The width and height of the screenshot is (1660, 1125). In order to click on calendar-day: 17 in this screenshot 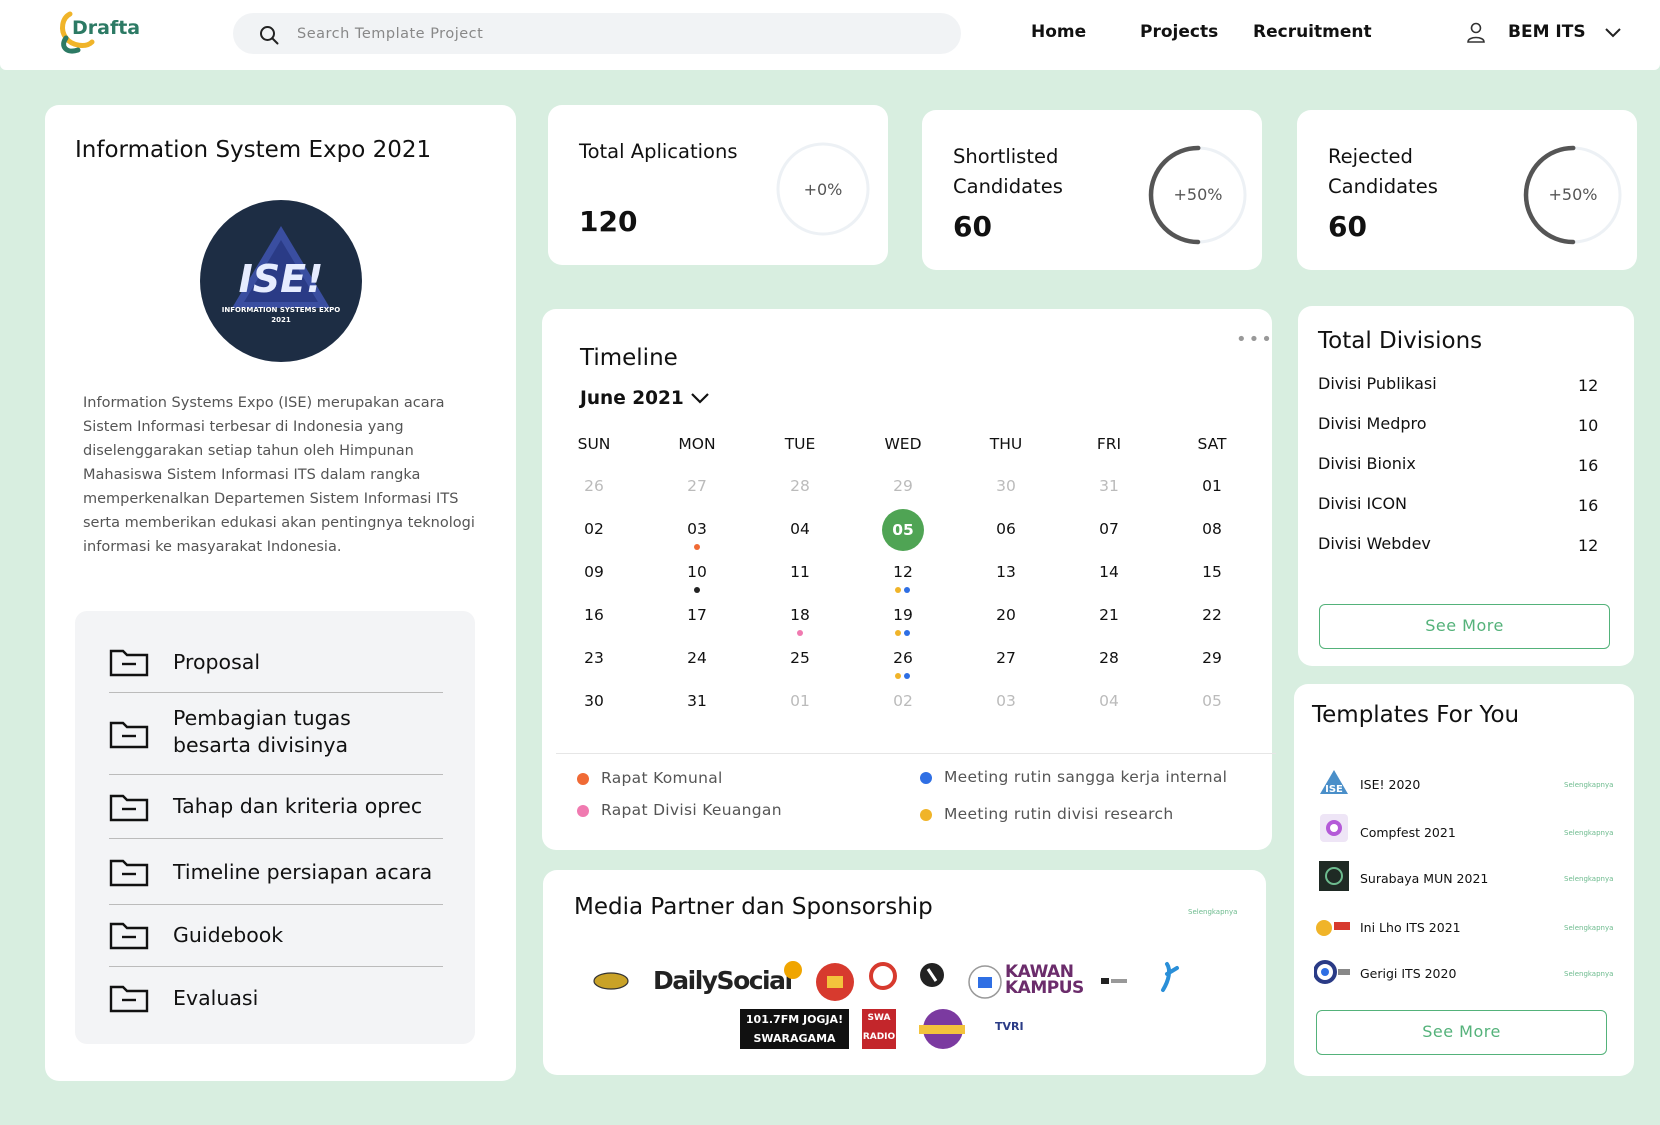, I will do `click(697, 615)`.